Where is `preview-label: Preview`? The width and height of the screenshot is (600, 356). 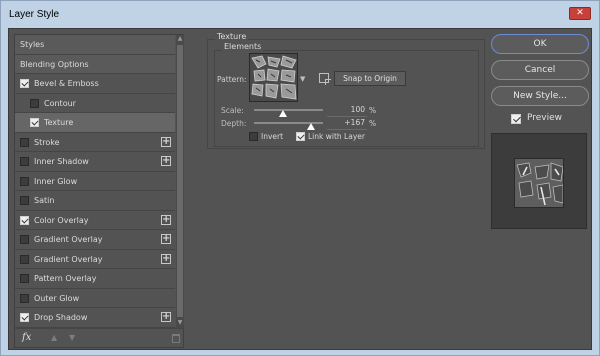 preview-label: Preview is located at coordinates (545, 118).